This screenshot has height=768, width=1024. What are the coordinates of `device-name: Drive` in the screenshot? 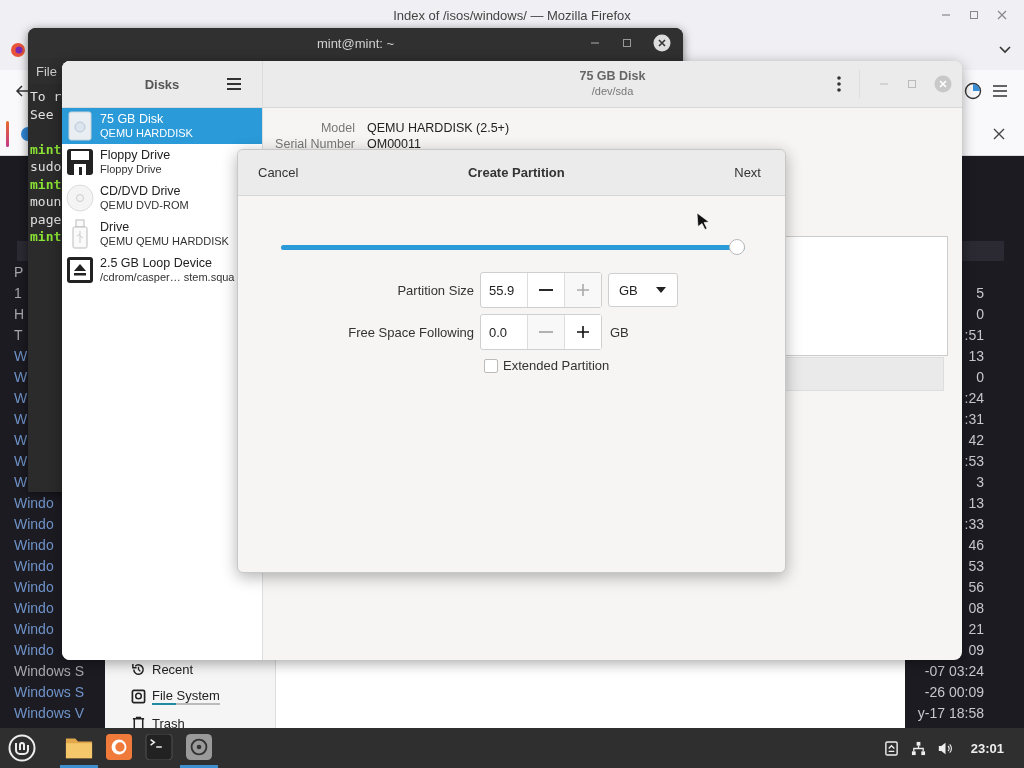 It's located at (115, 227).